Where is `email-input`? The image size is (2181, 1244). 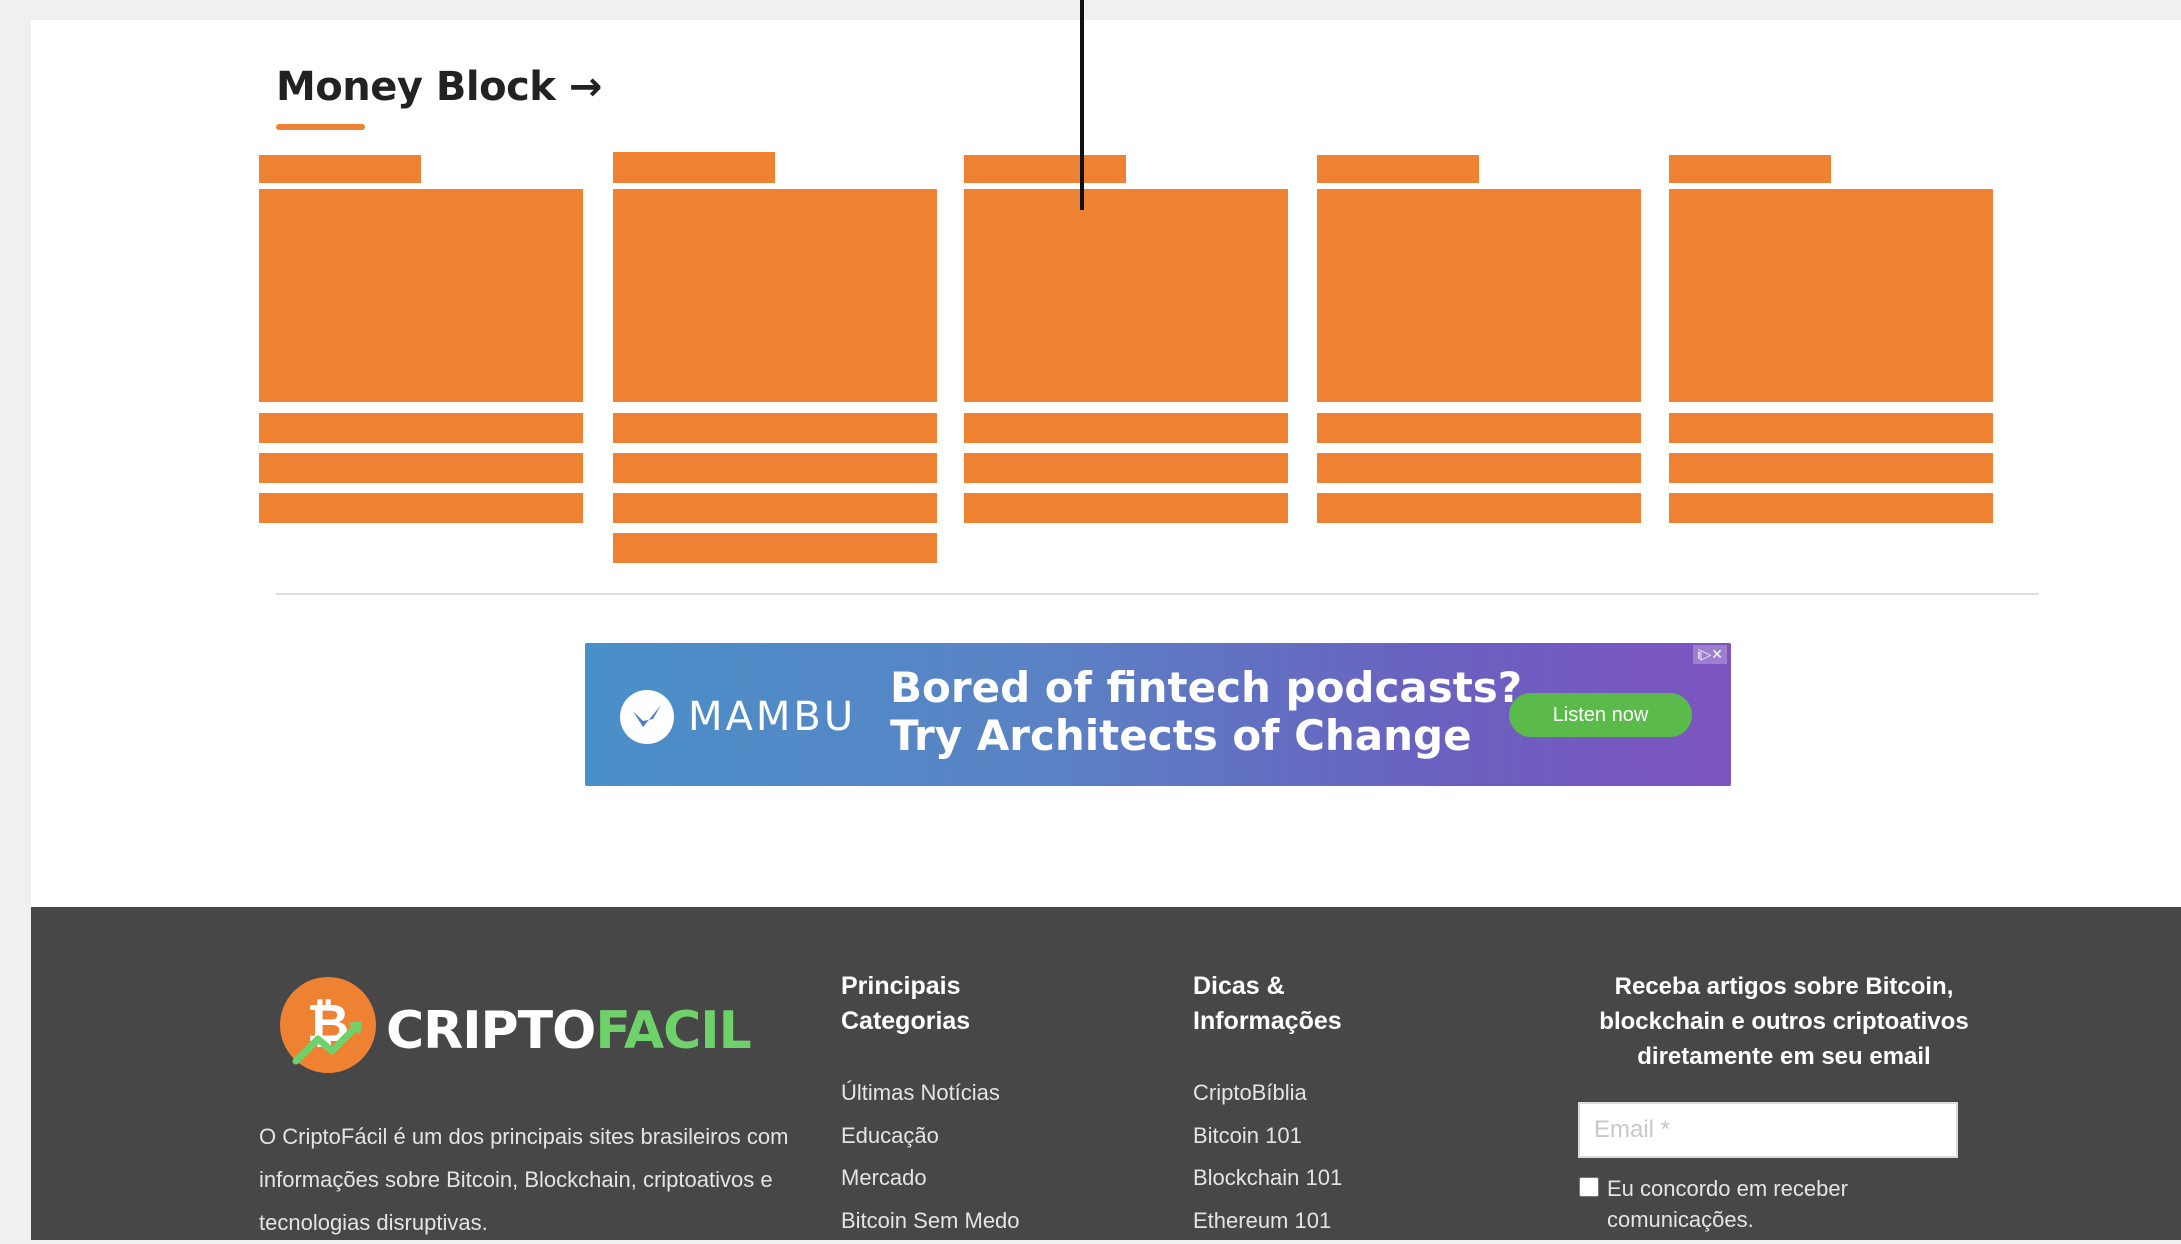 email-input is located at coordinates (1768, 1130).